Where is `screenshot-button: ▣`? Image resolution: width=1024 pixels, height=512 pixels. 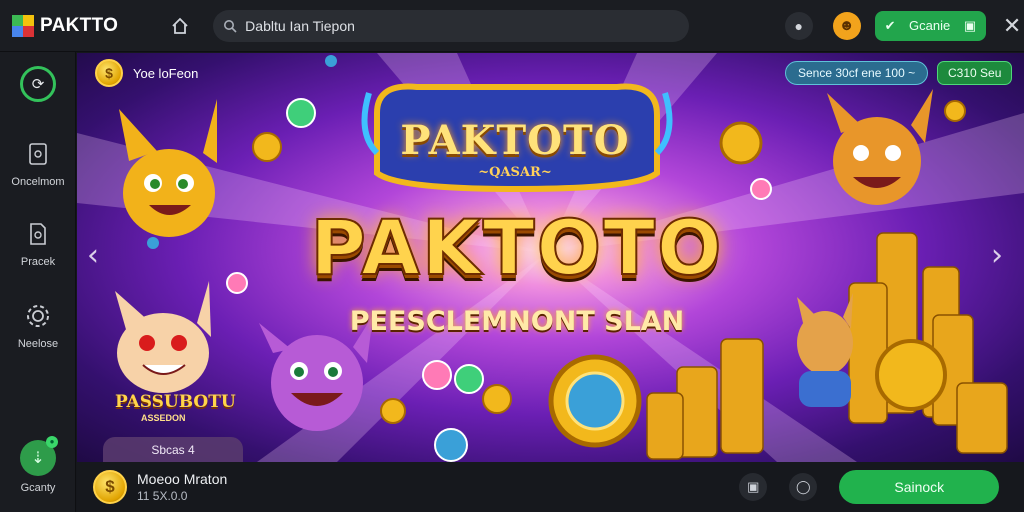
screenshot-button: ▣ is located at coordinates (753, 487).